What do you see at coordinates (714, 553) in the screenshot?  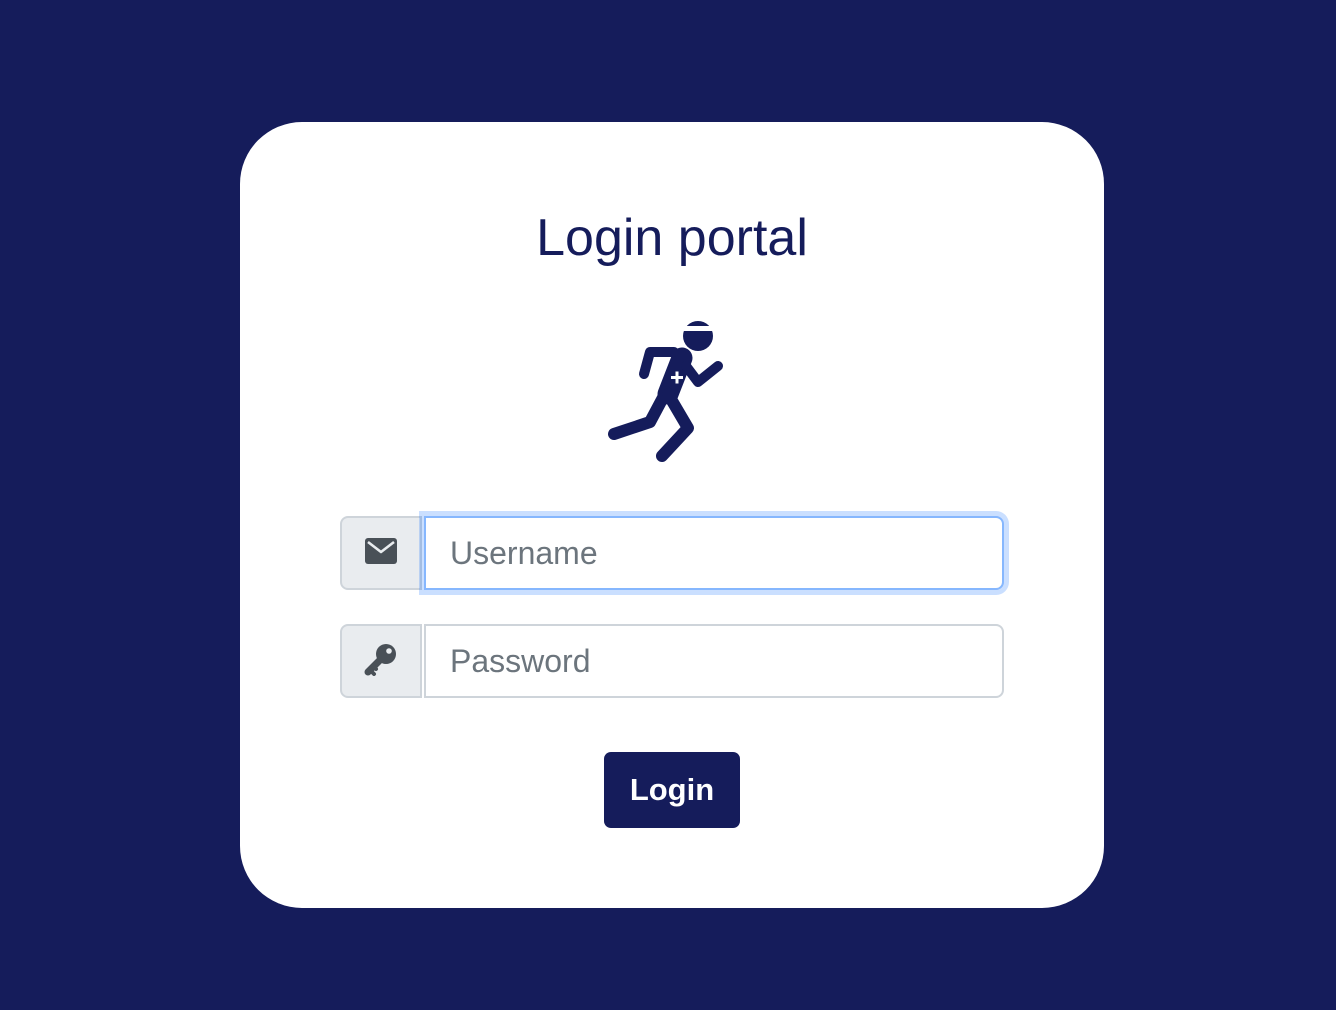 I see `username-input` at bounding box center [714, 553].